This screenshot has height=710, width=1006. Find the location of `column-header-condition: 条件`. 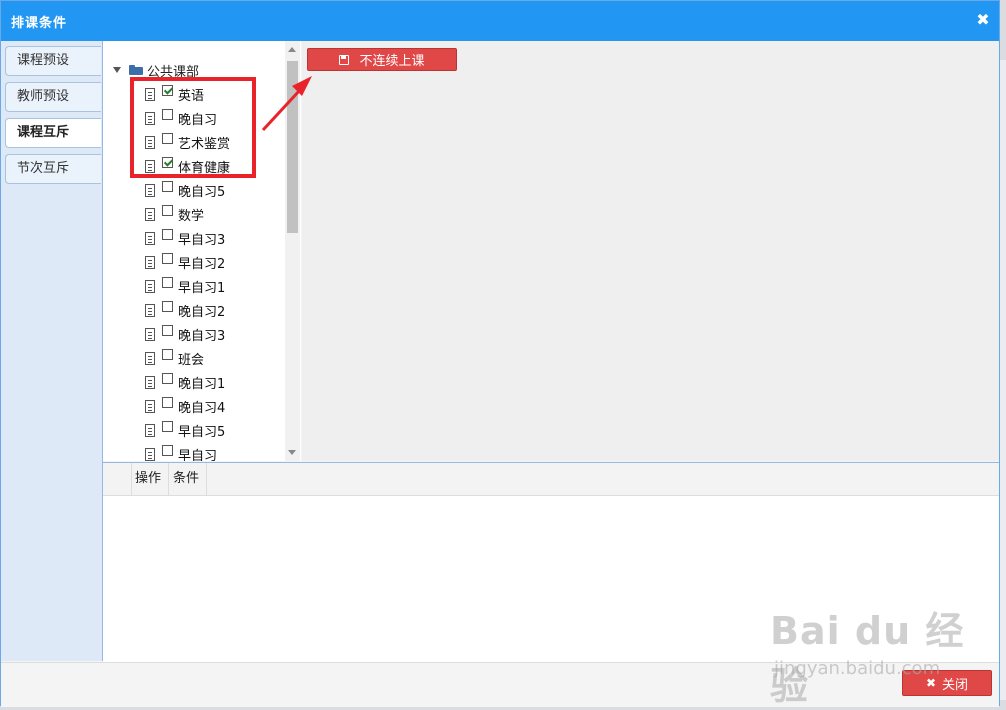

column-header-condition: 条件 is located at coordinates (188, 479).